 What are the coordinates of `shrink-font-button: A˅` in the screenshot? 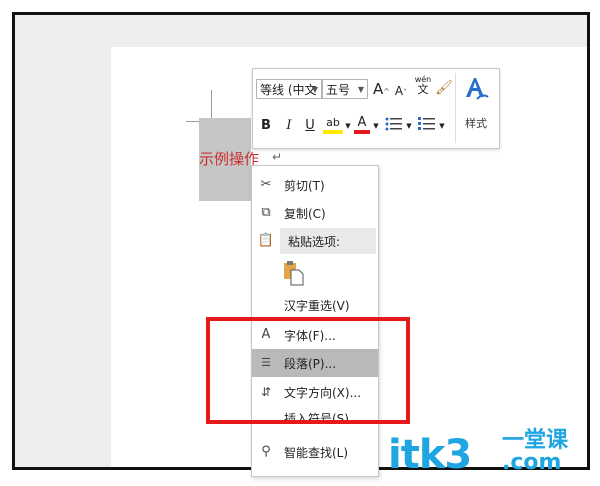 It's located at (401, 92).